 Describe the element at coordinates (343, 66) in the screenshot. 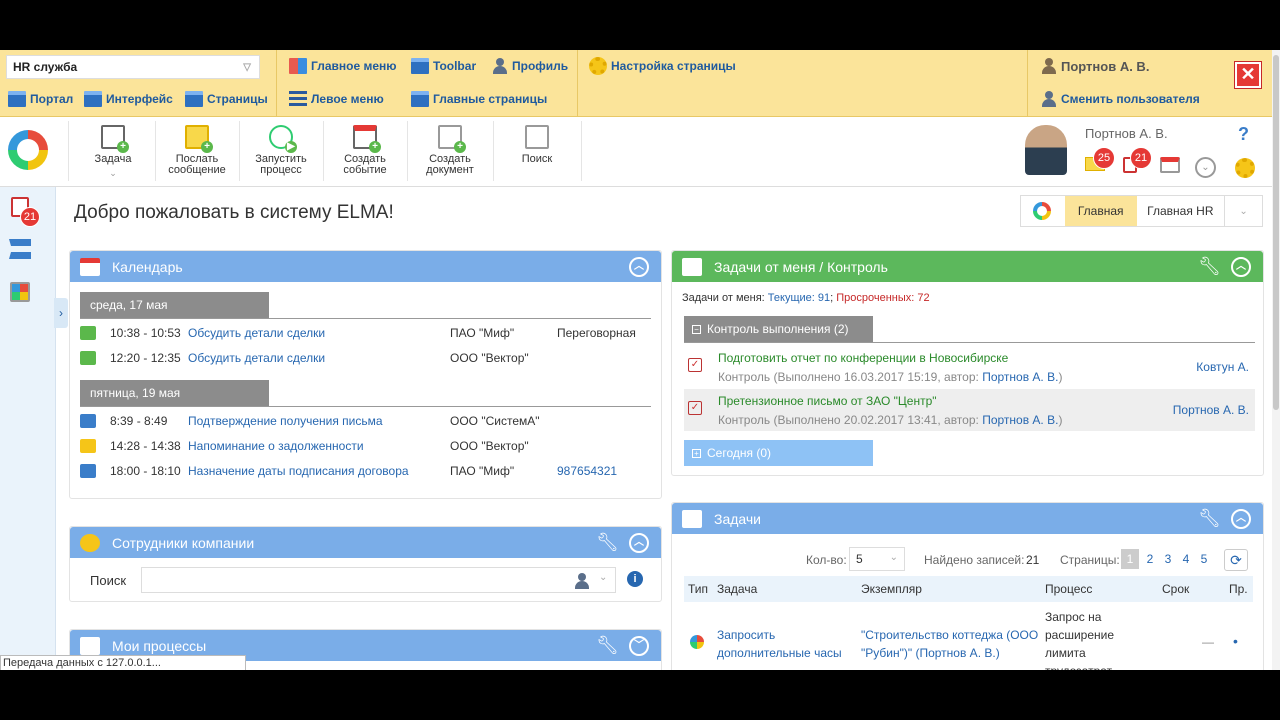

I see `main-menu-link: Главное меню` at that location.